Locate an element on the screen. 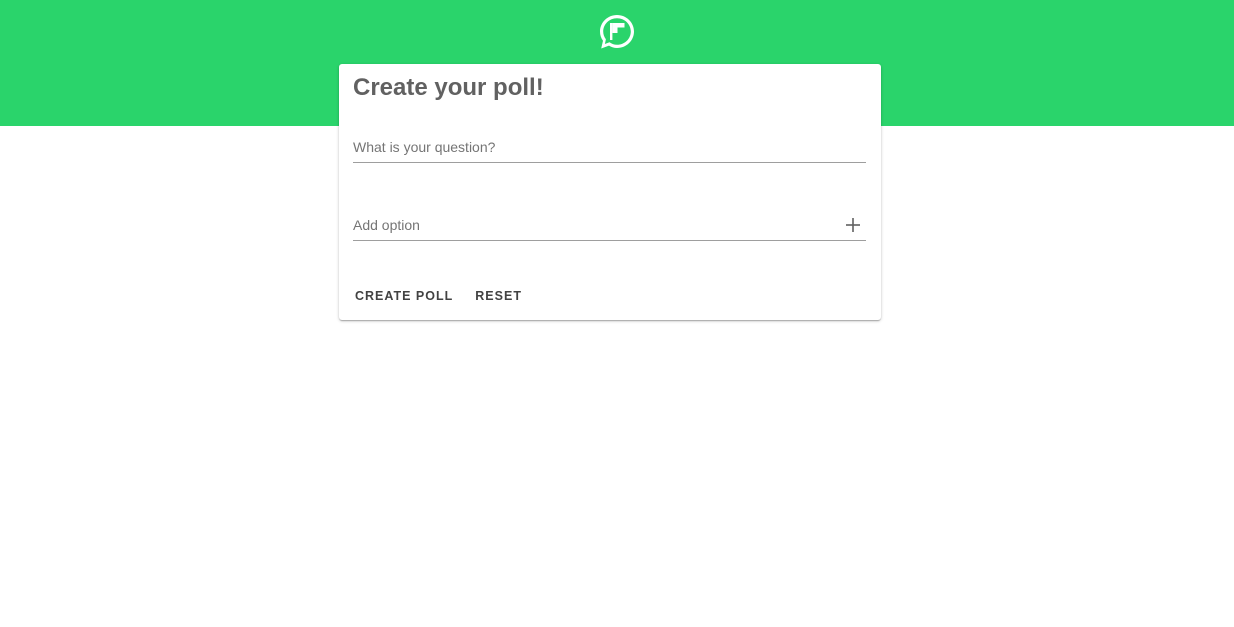  reset-button: RESET is located at coordinates (498, 296).